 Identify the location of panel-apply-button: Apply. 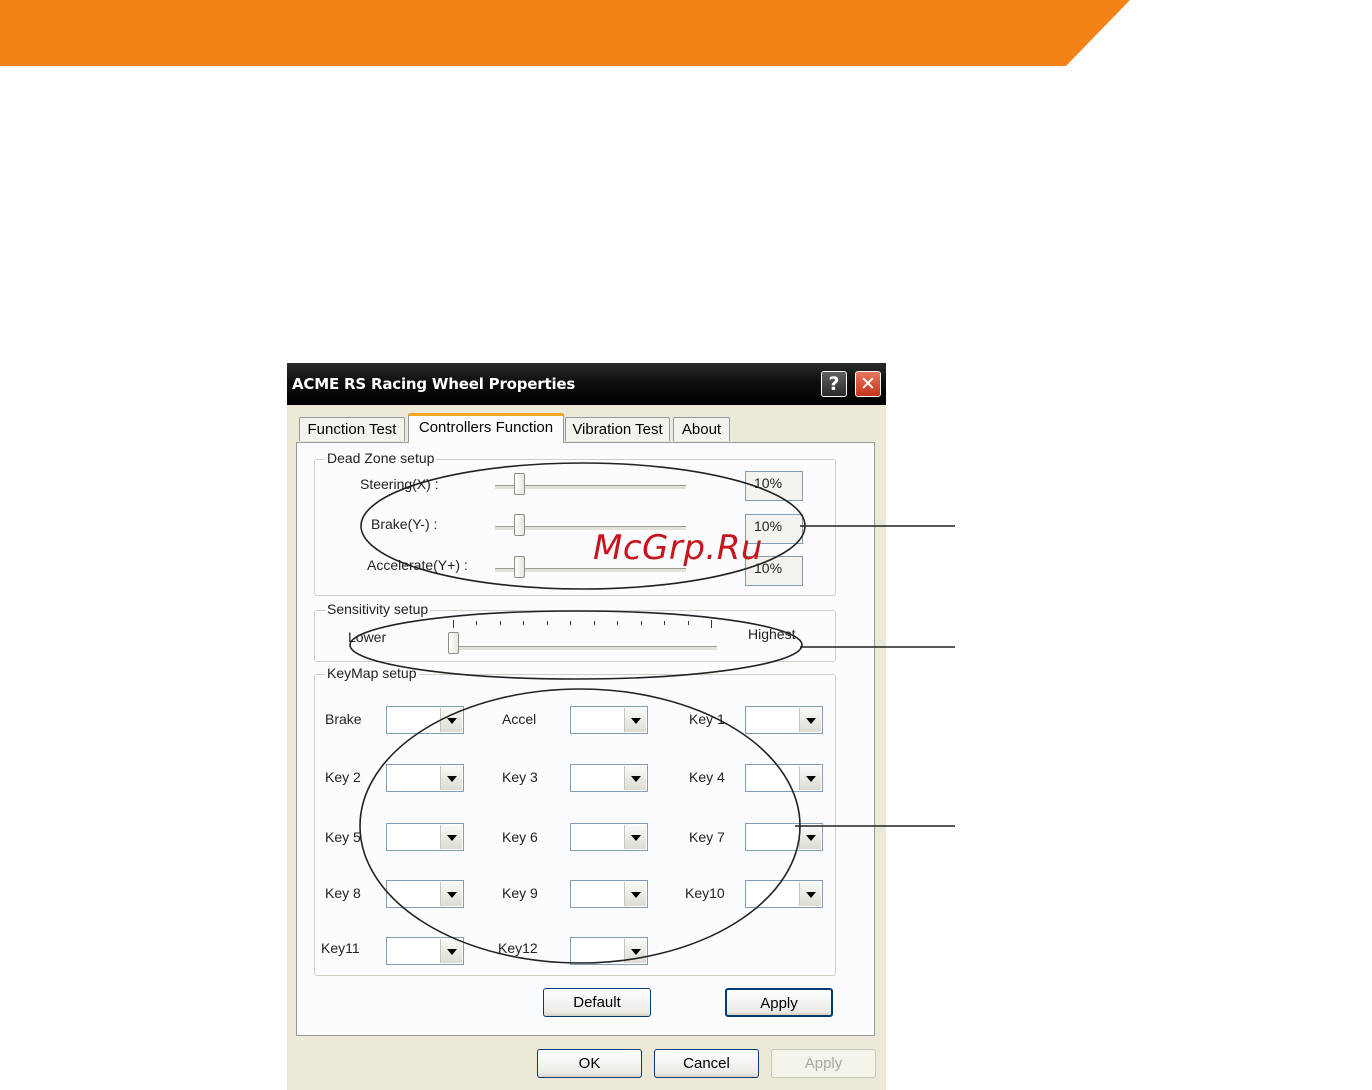
(779, 1002).